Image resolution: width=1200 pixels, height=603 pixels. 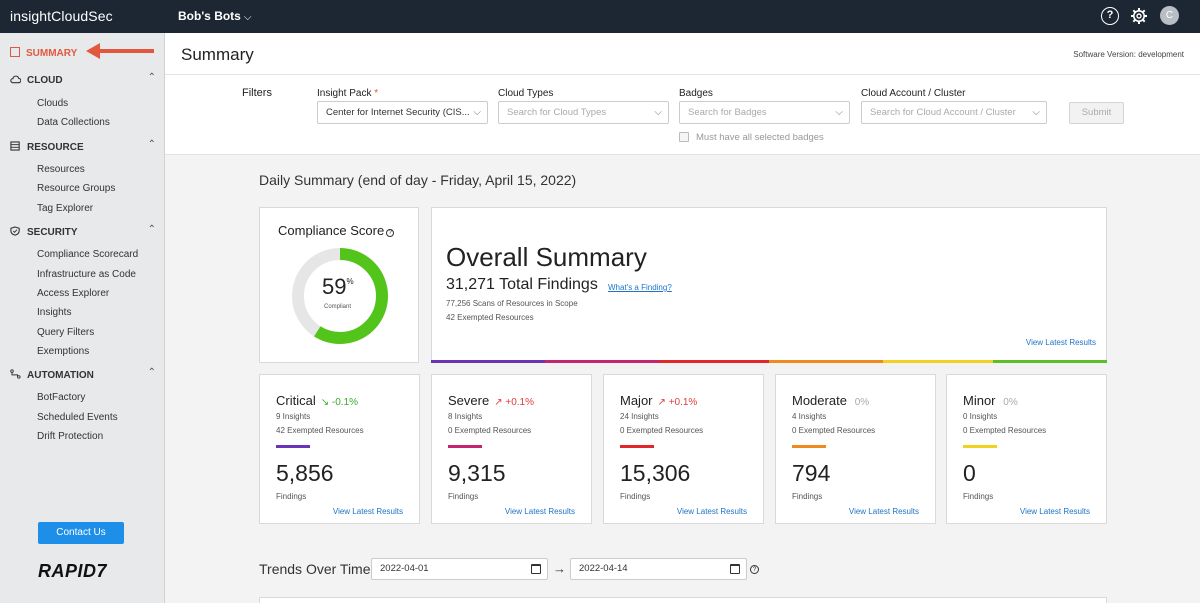 I want to click on app-logo: insightCloudSec, so click(x=61, y=16).